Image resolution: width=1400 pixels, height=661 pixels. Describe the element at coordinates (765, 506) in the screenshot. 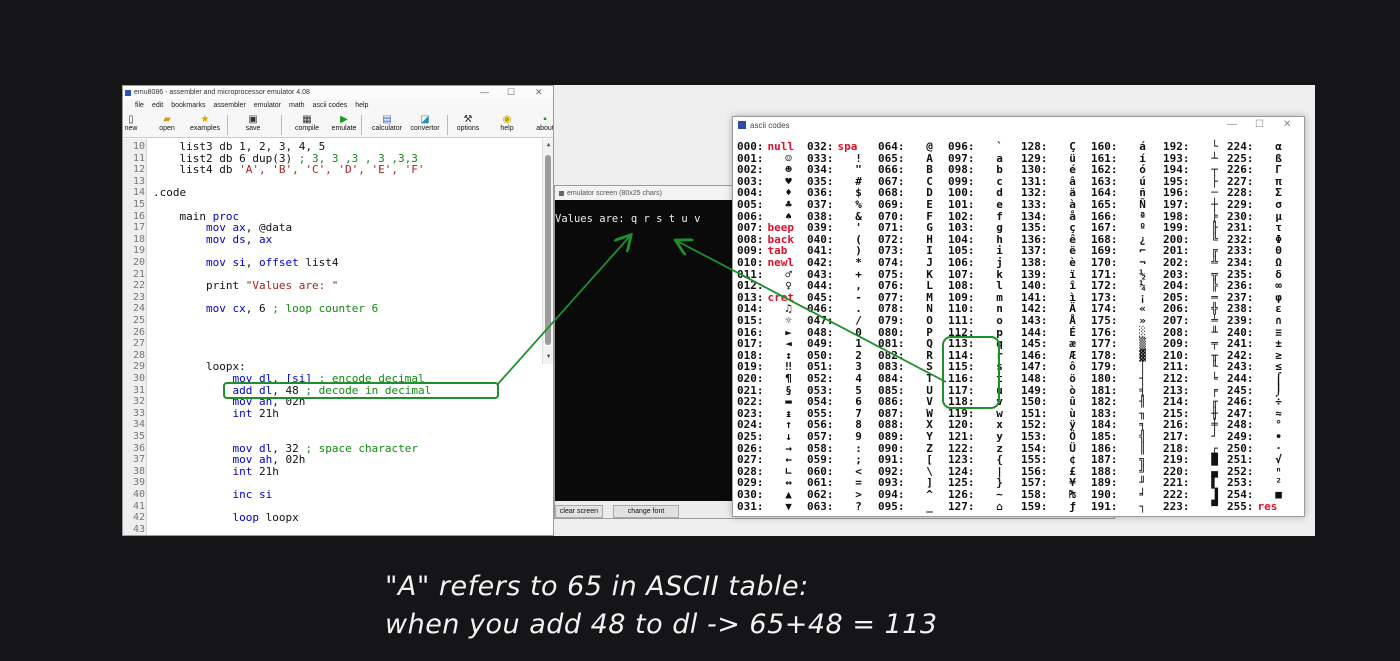

I see `ascii-entry: 031: ▼` at that location.